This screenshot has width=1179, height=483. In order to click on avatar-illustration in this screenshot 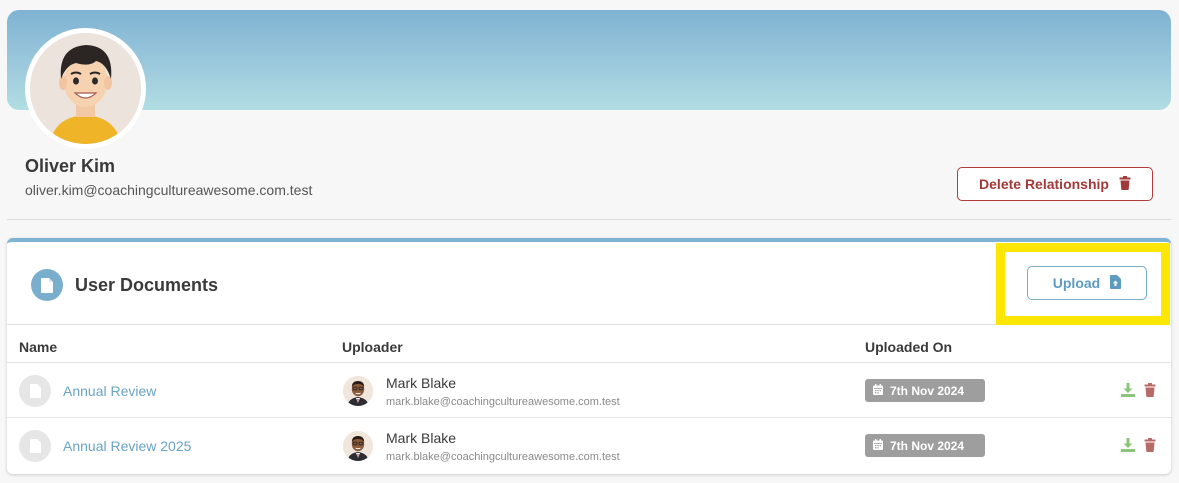, I will do `click(85, 88)`.